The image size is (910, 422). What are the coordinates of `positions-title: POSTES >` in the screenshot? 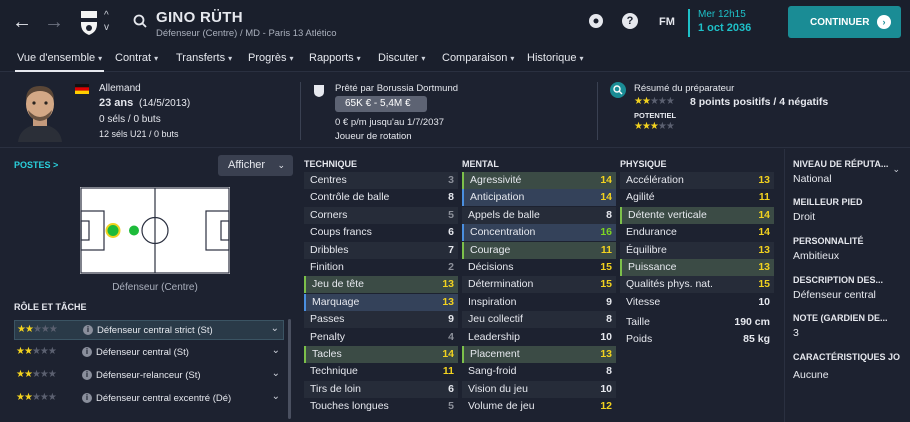 It's located at (36, 165).